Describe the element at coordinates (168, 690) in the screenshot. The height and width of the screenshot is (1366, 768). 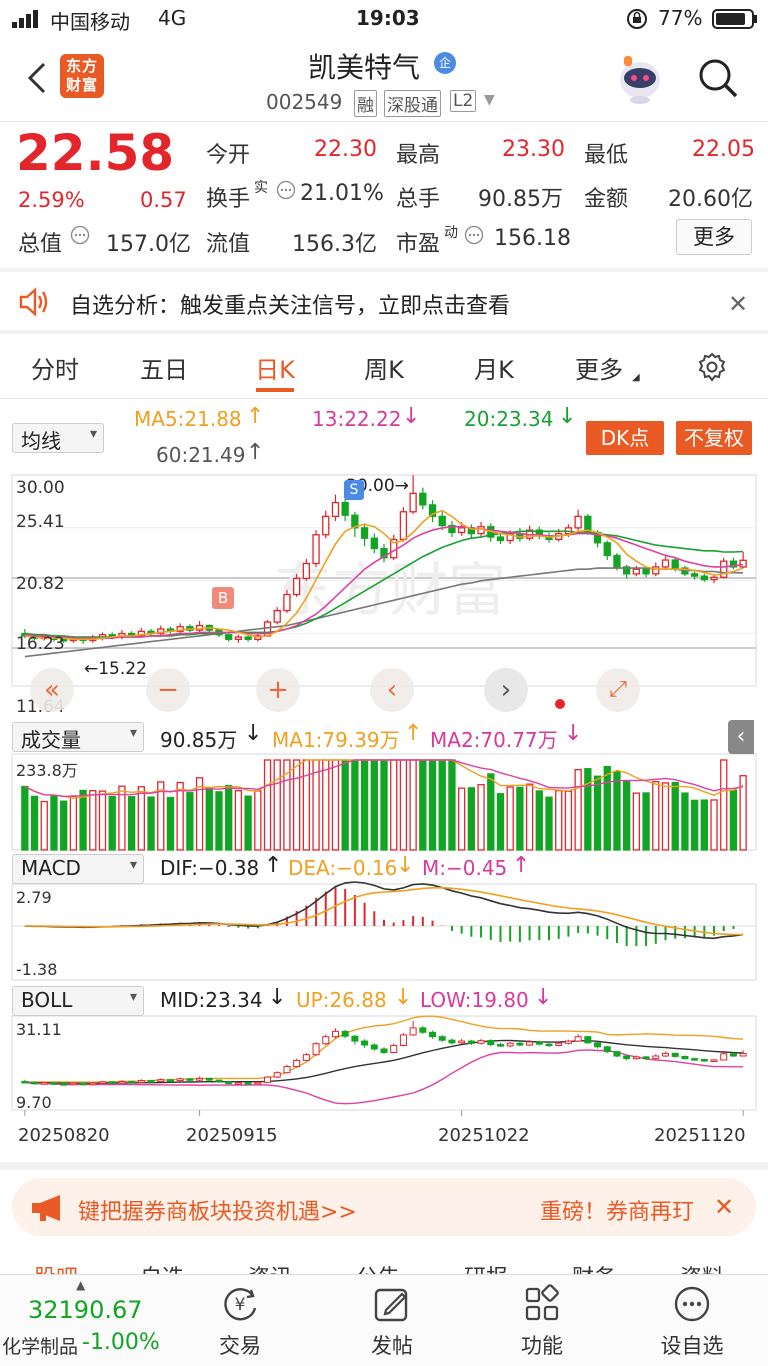
I see `zoom-out-icon: −` at that location.